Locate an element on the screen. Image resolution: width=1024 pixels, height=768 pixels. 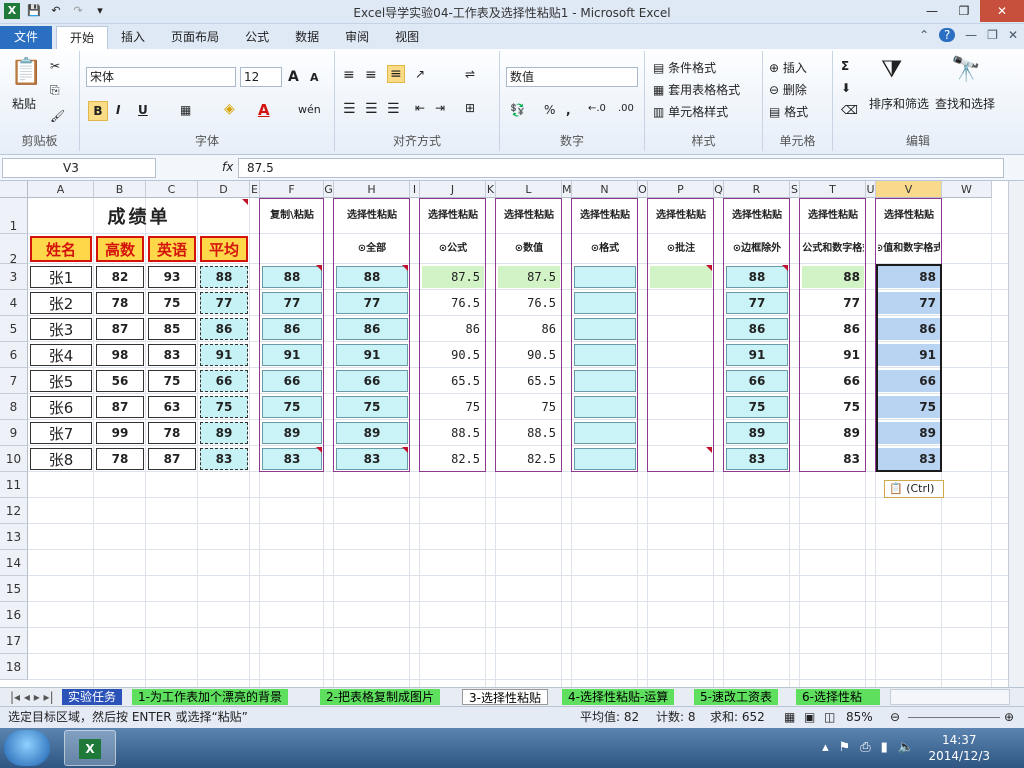
column-header-K: K is located at coordinates (491, 189).